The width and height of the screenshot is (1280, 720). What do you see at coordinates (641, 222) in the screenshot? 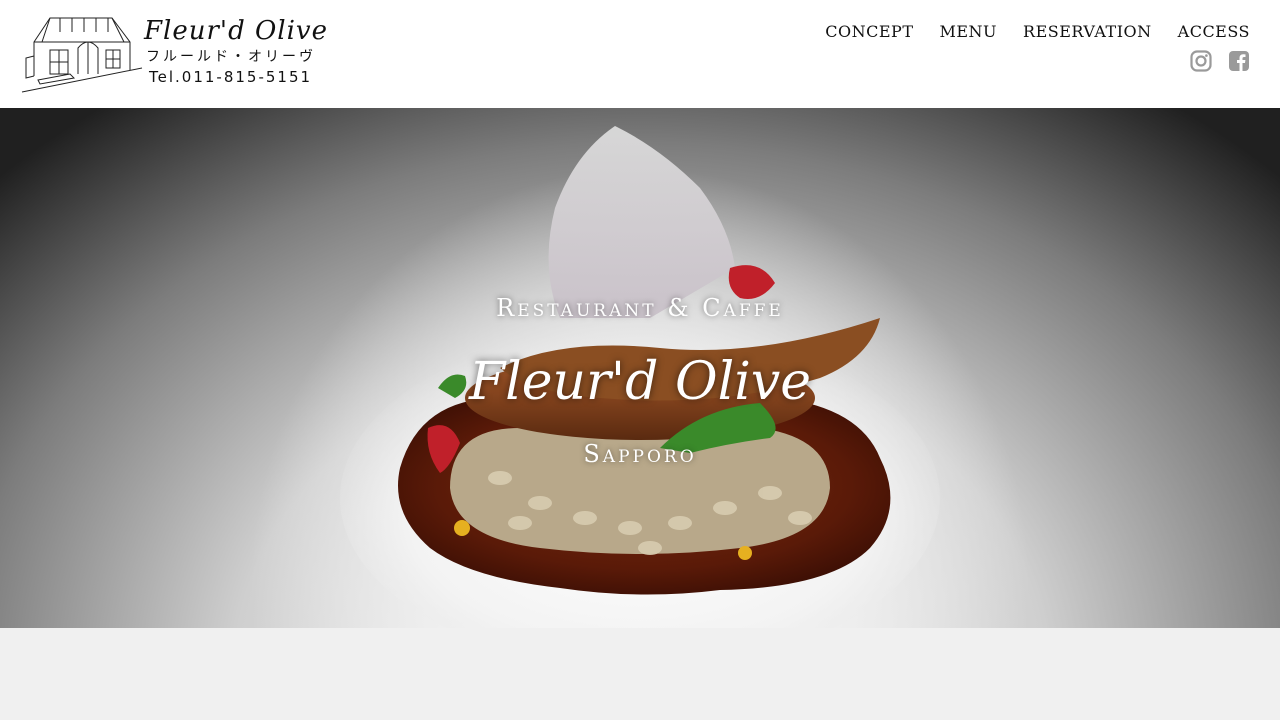
I see `crisp-tuile` at bounding box center [641, 222].